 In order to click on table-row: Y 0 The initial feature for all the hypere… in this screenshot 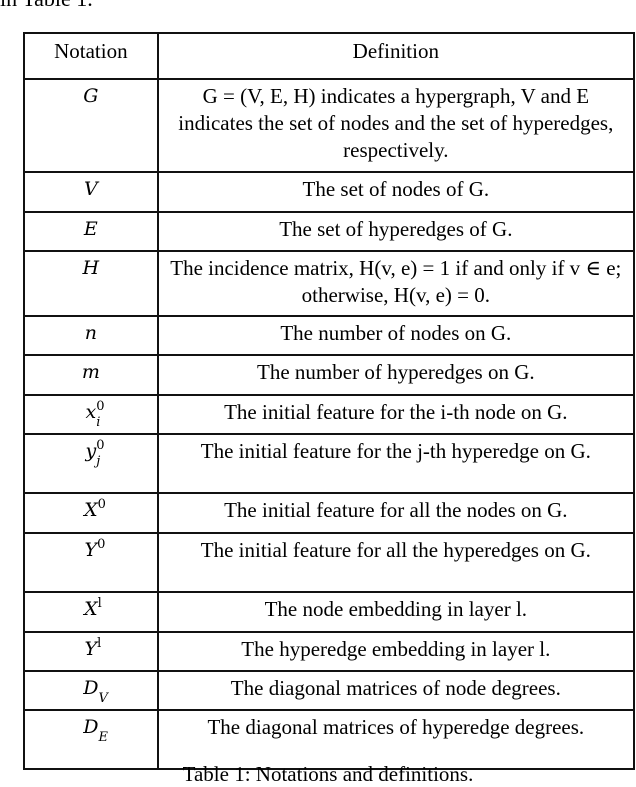, I will do `click(329, 562)`.